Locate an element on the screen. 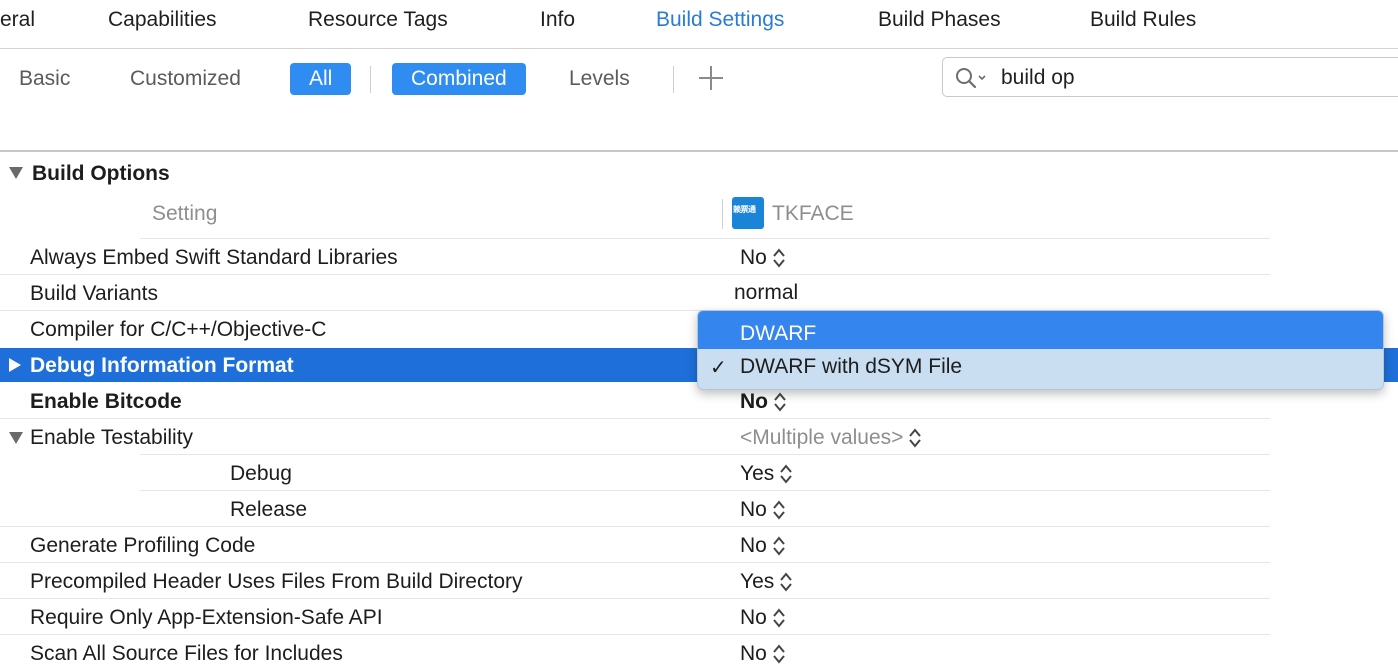  filter-basic: Basic is located at coordinates (44, 79).